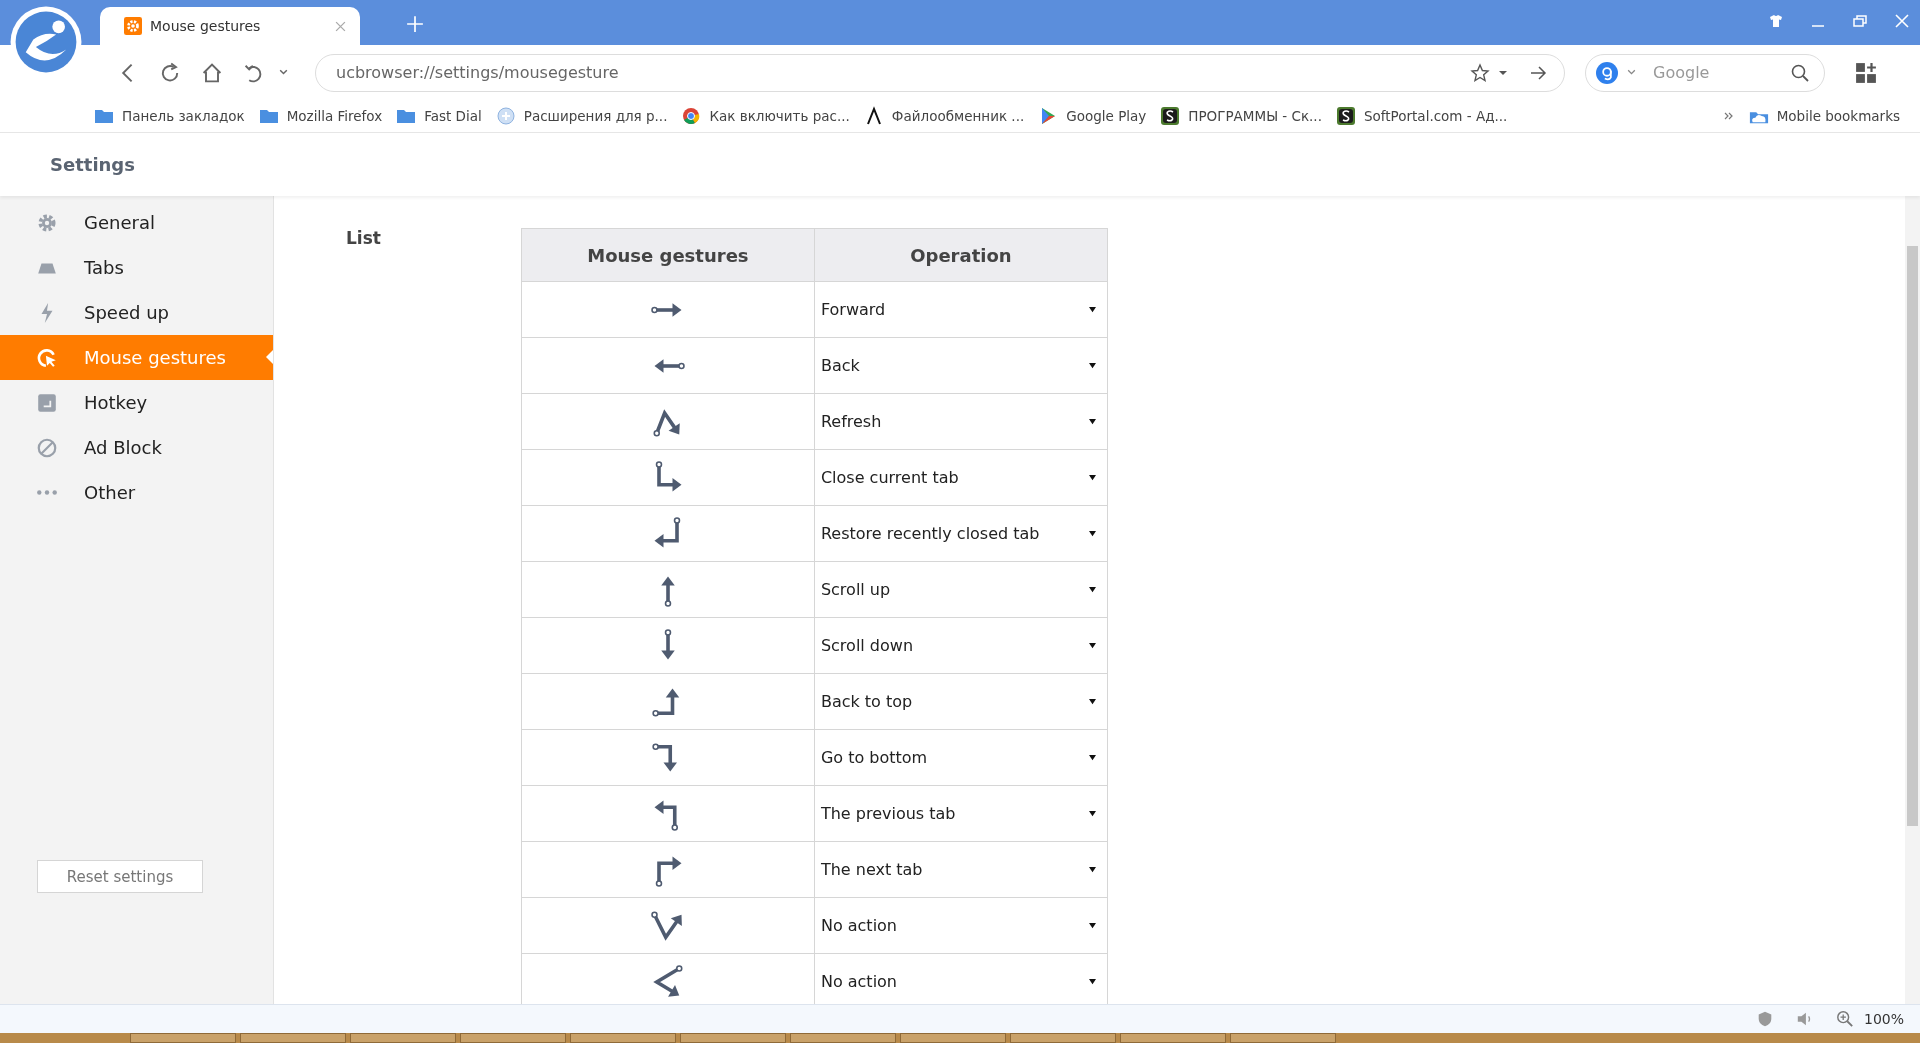 The image size is (1920, 1043). I want to click on zoom-icon, so click(1844, 1019).